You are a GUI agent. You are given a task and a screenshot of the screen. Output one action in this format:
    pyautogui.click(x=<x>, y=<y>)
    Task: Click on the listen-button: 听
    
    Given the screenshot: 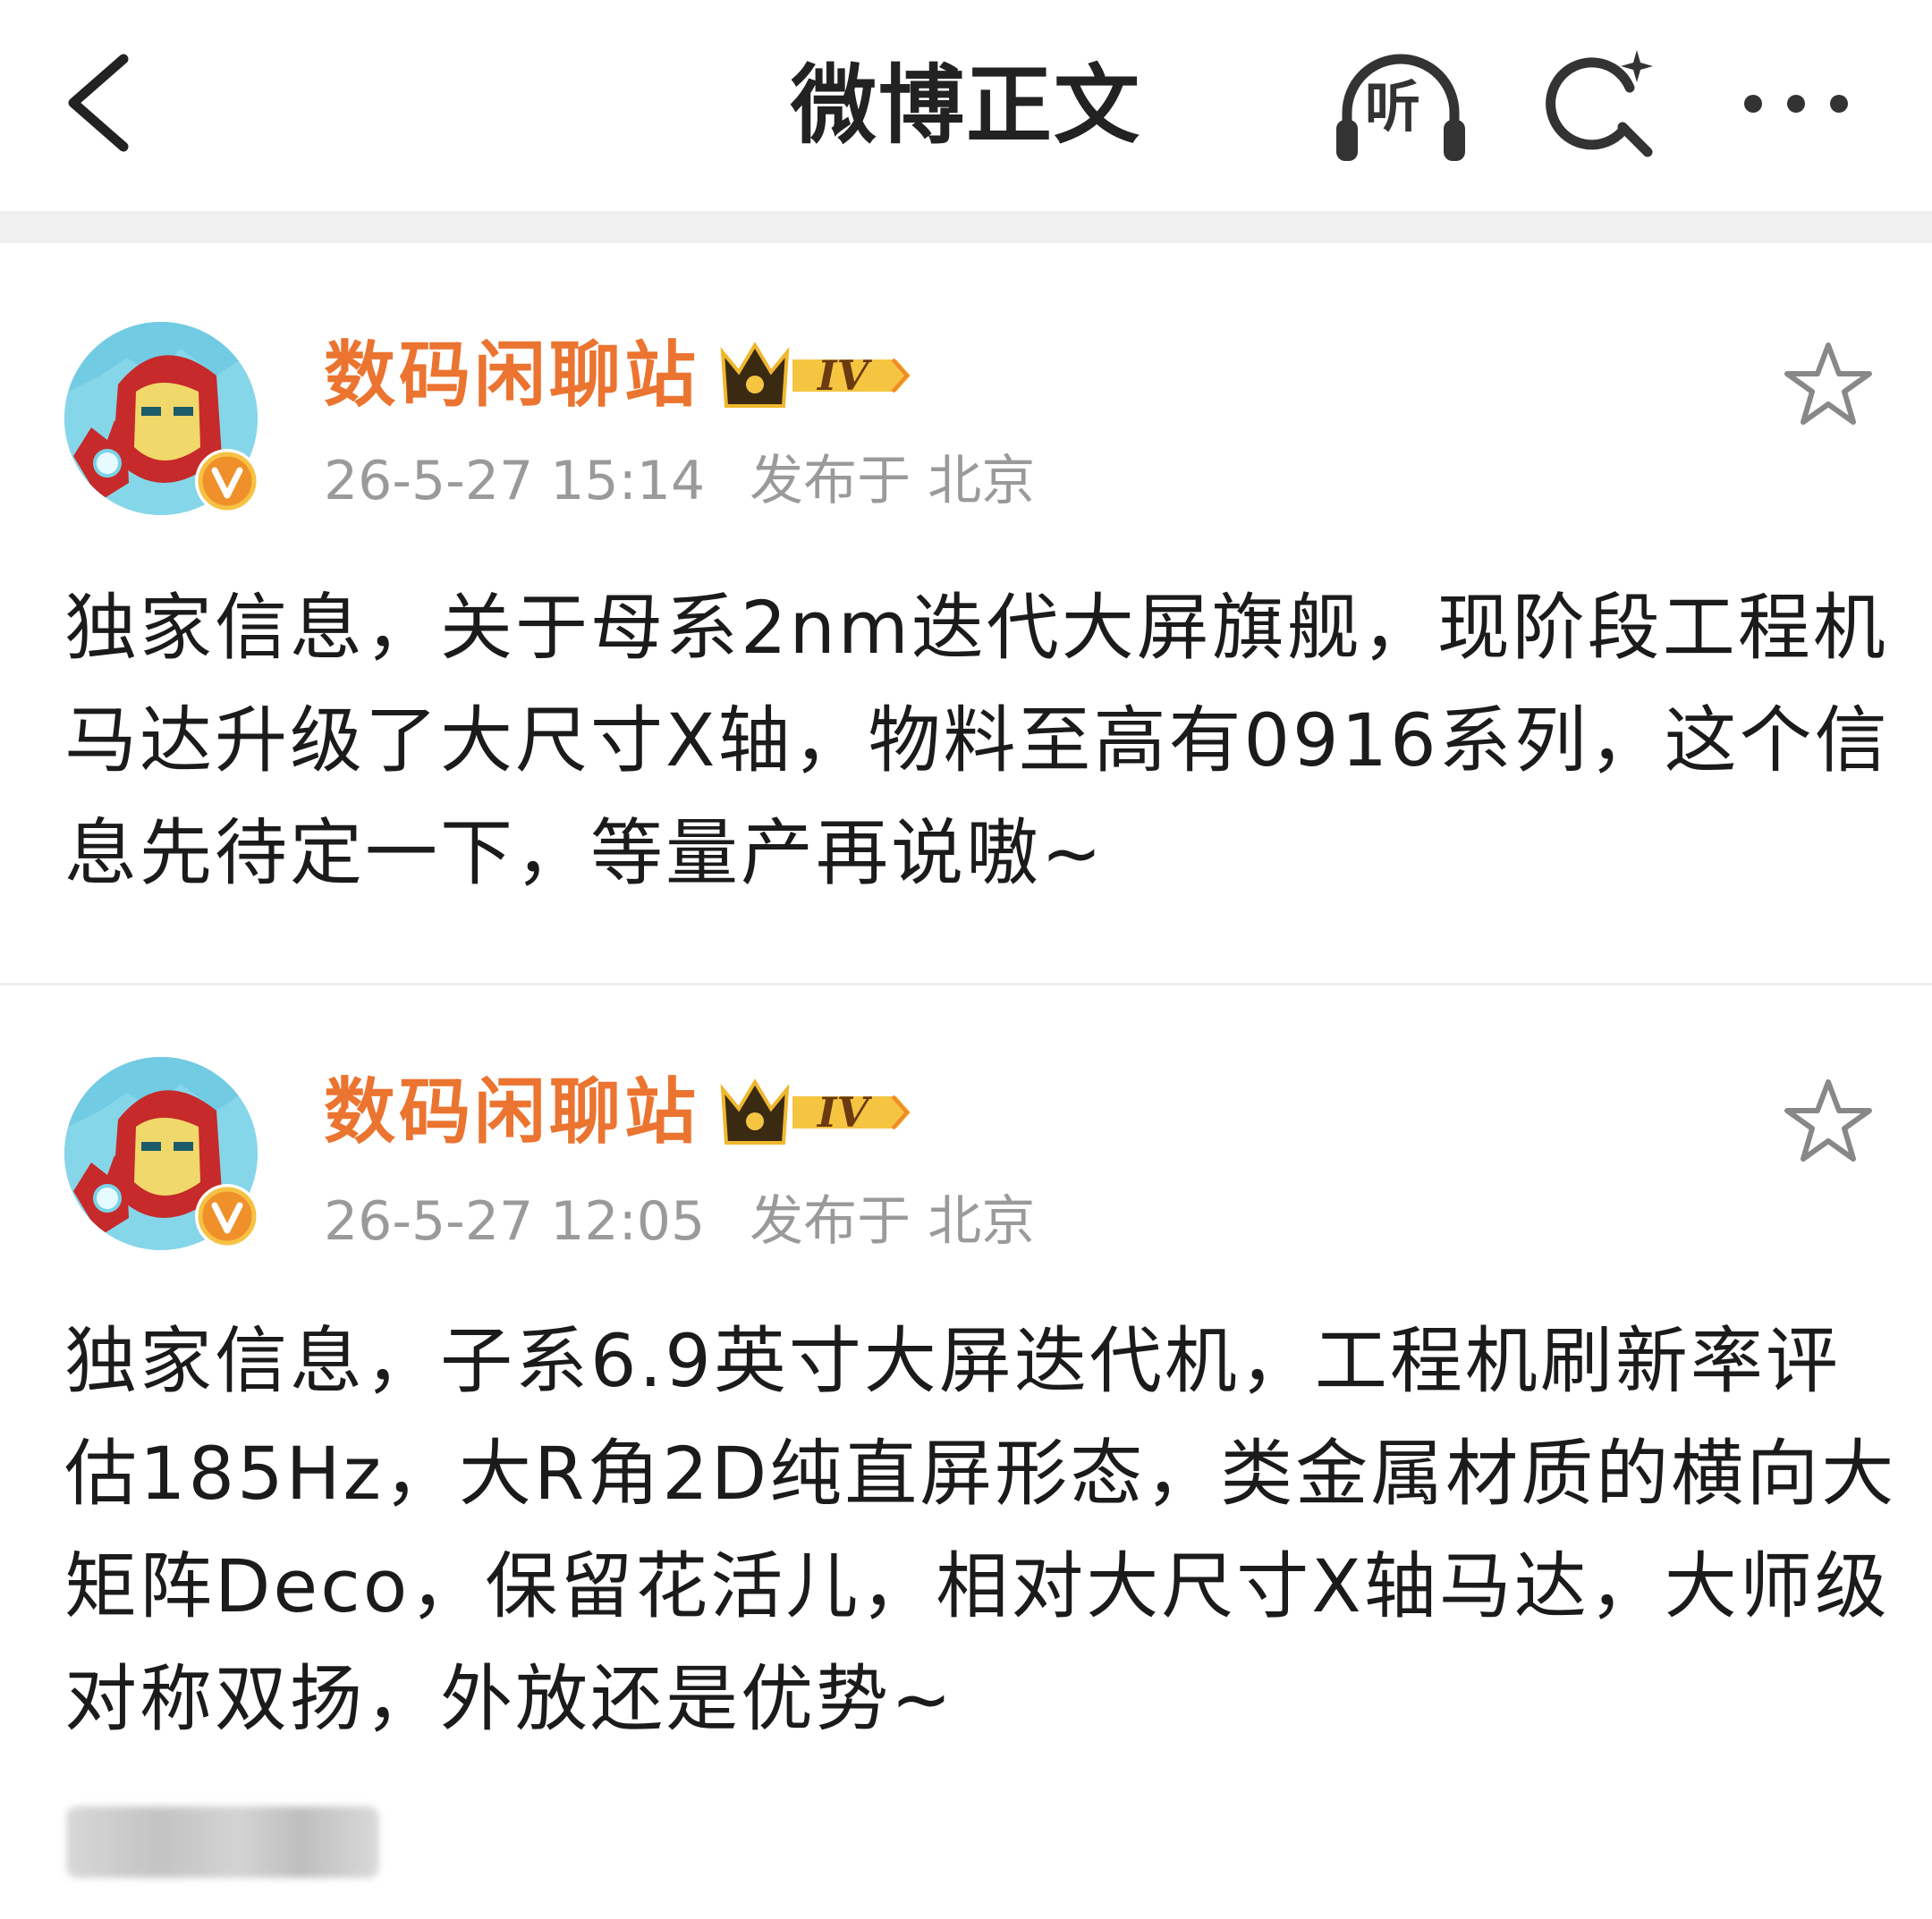 What is the action you would take?
    pyautogui.click(x=1400, y=105)
    